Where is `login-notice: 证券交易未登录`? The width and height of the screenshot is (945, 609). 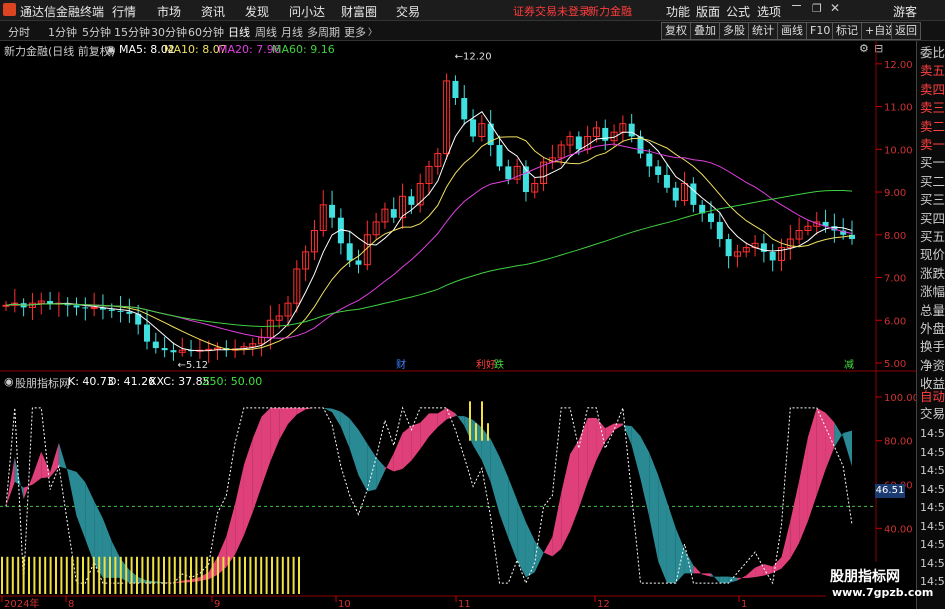
login-notice: 证券交易未登录 is located at coordinates (551, 11).